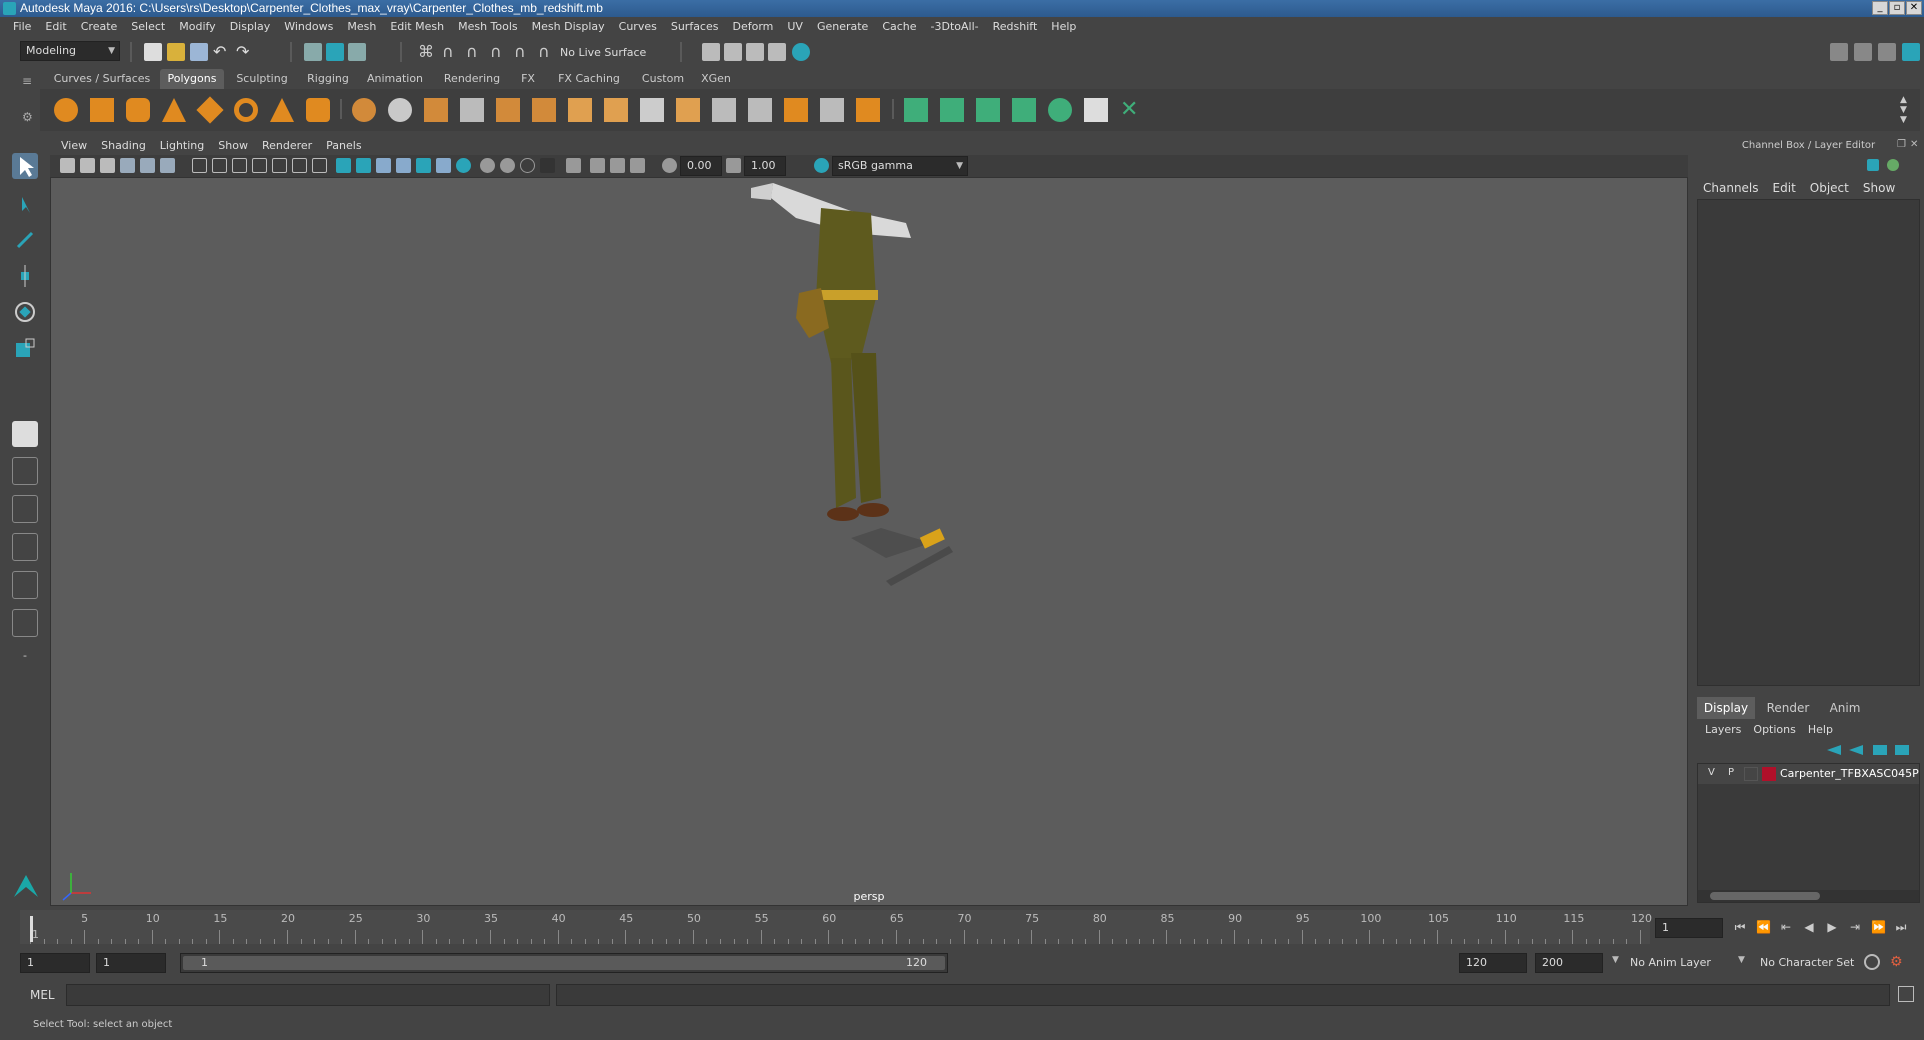 Image resolution: width=1924 pixels, height=1040 pixels. Describe the element at coordinates (669, 165) in the screenshot. I see `exposure-icon` at that location.